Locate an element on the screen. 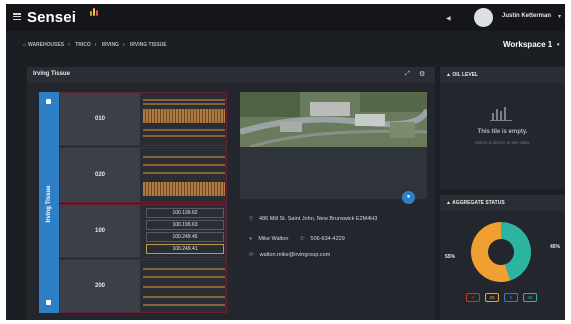 The width and height of the screenshot is (571, 324). breadcrumb-item: IRVING TISSUE is located at coordinates (148, 45).